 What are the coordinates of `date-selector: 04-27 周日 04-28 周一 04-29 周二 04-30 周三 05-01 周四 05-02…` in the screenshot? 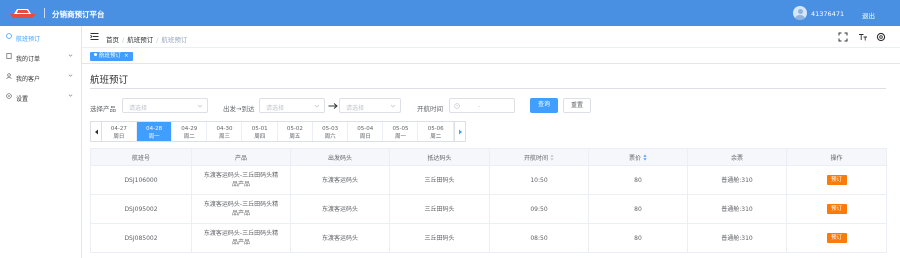 It's located at (278, 131).